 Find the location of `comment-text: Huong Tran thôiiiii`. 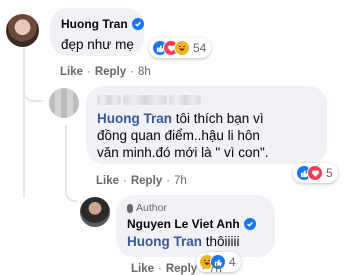

comment-text: Huong Tran thôiiiii is located at coordinates (183, 241).